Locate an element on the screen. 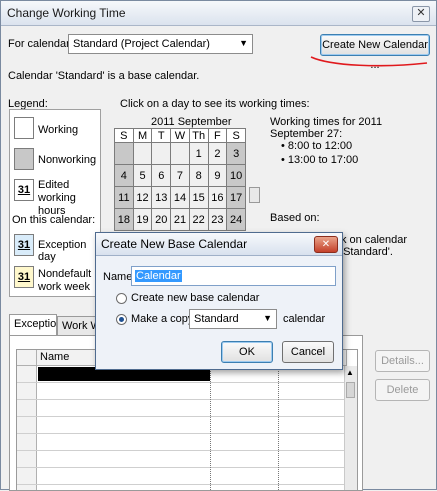  calendar-day: 15 is located at coordinates (198, 197).